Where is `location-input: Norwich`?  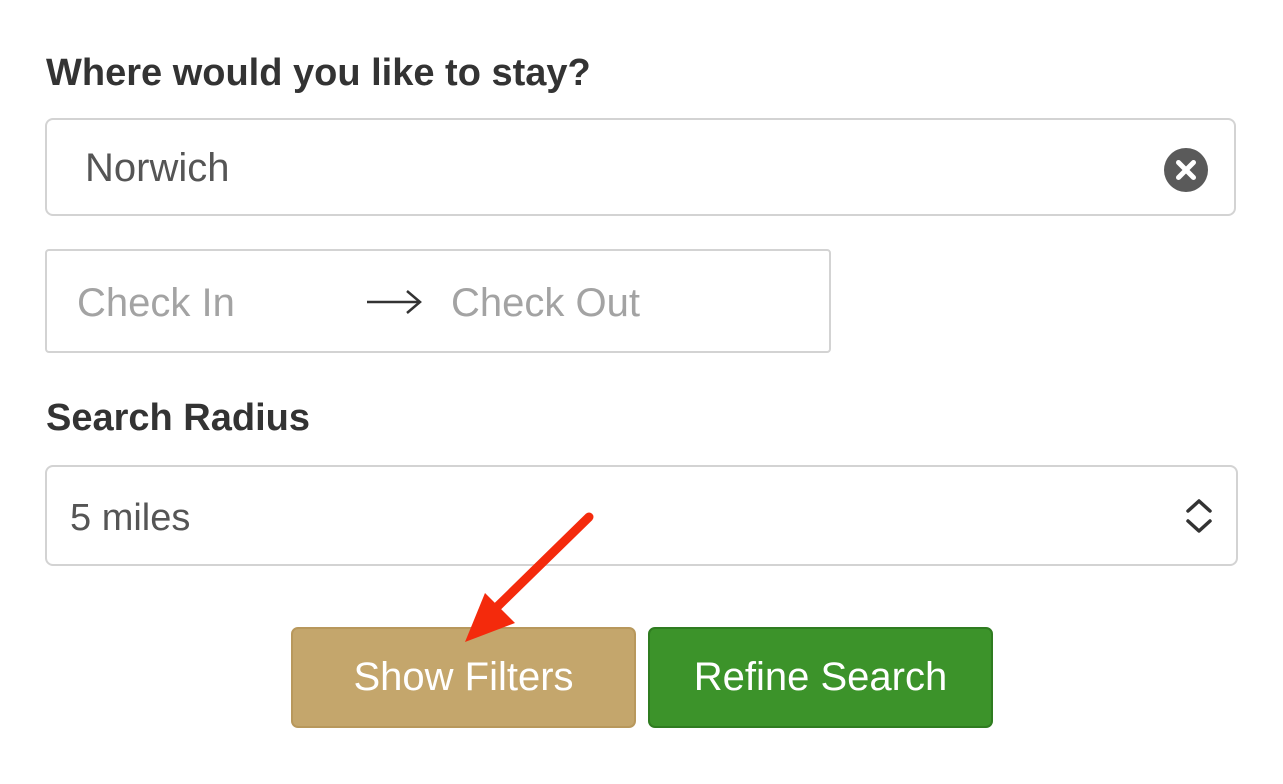 location-input: Norwich is located at coordinates (640, 167).